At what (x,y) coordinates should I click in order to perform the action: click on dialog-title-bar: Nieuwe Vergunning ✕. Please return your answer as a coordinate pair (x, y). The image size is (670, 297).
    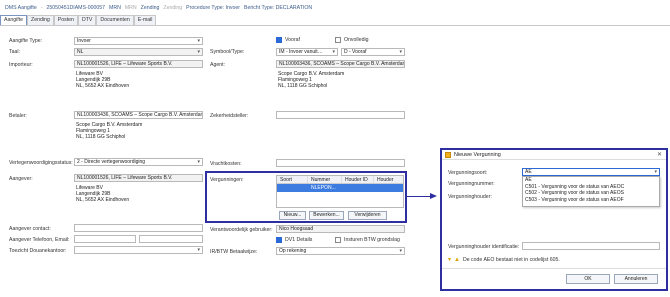
    Looking at the image, I should click on (554, 155).